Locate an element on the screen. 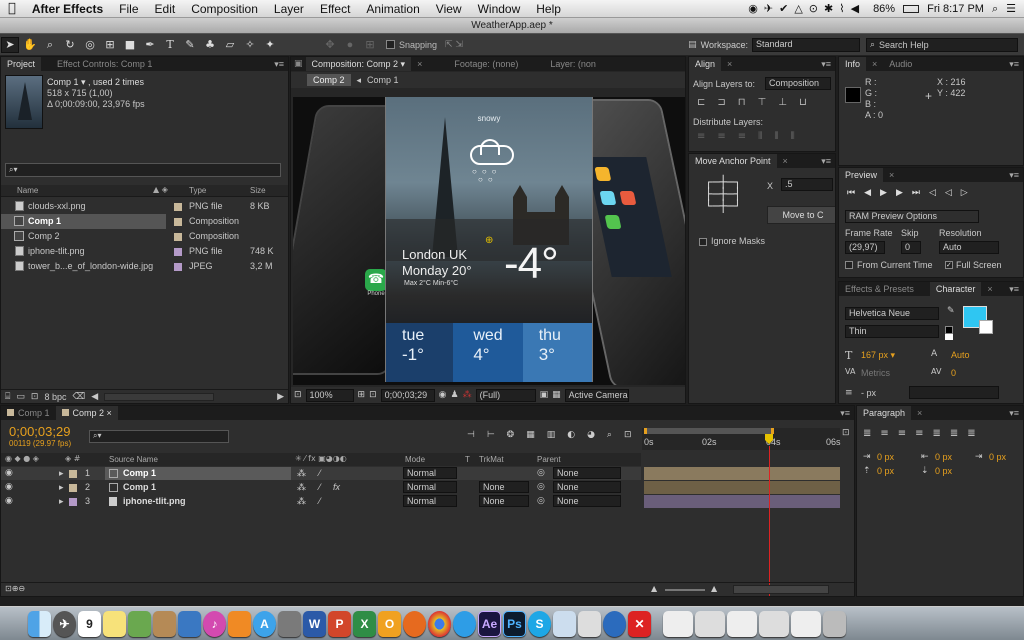  horizontal-scrollbar is located at coordinates (159, 396).